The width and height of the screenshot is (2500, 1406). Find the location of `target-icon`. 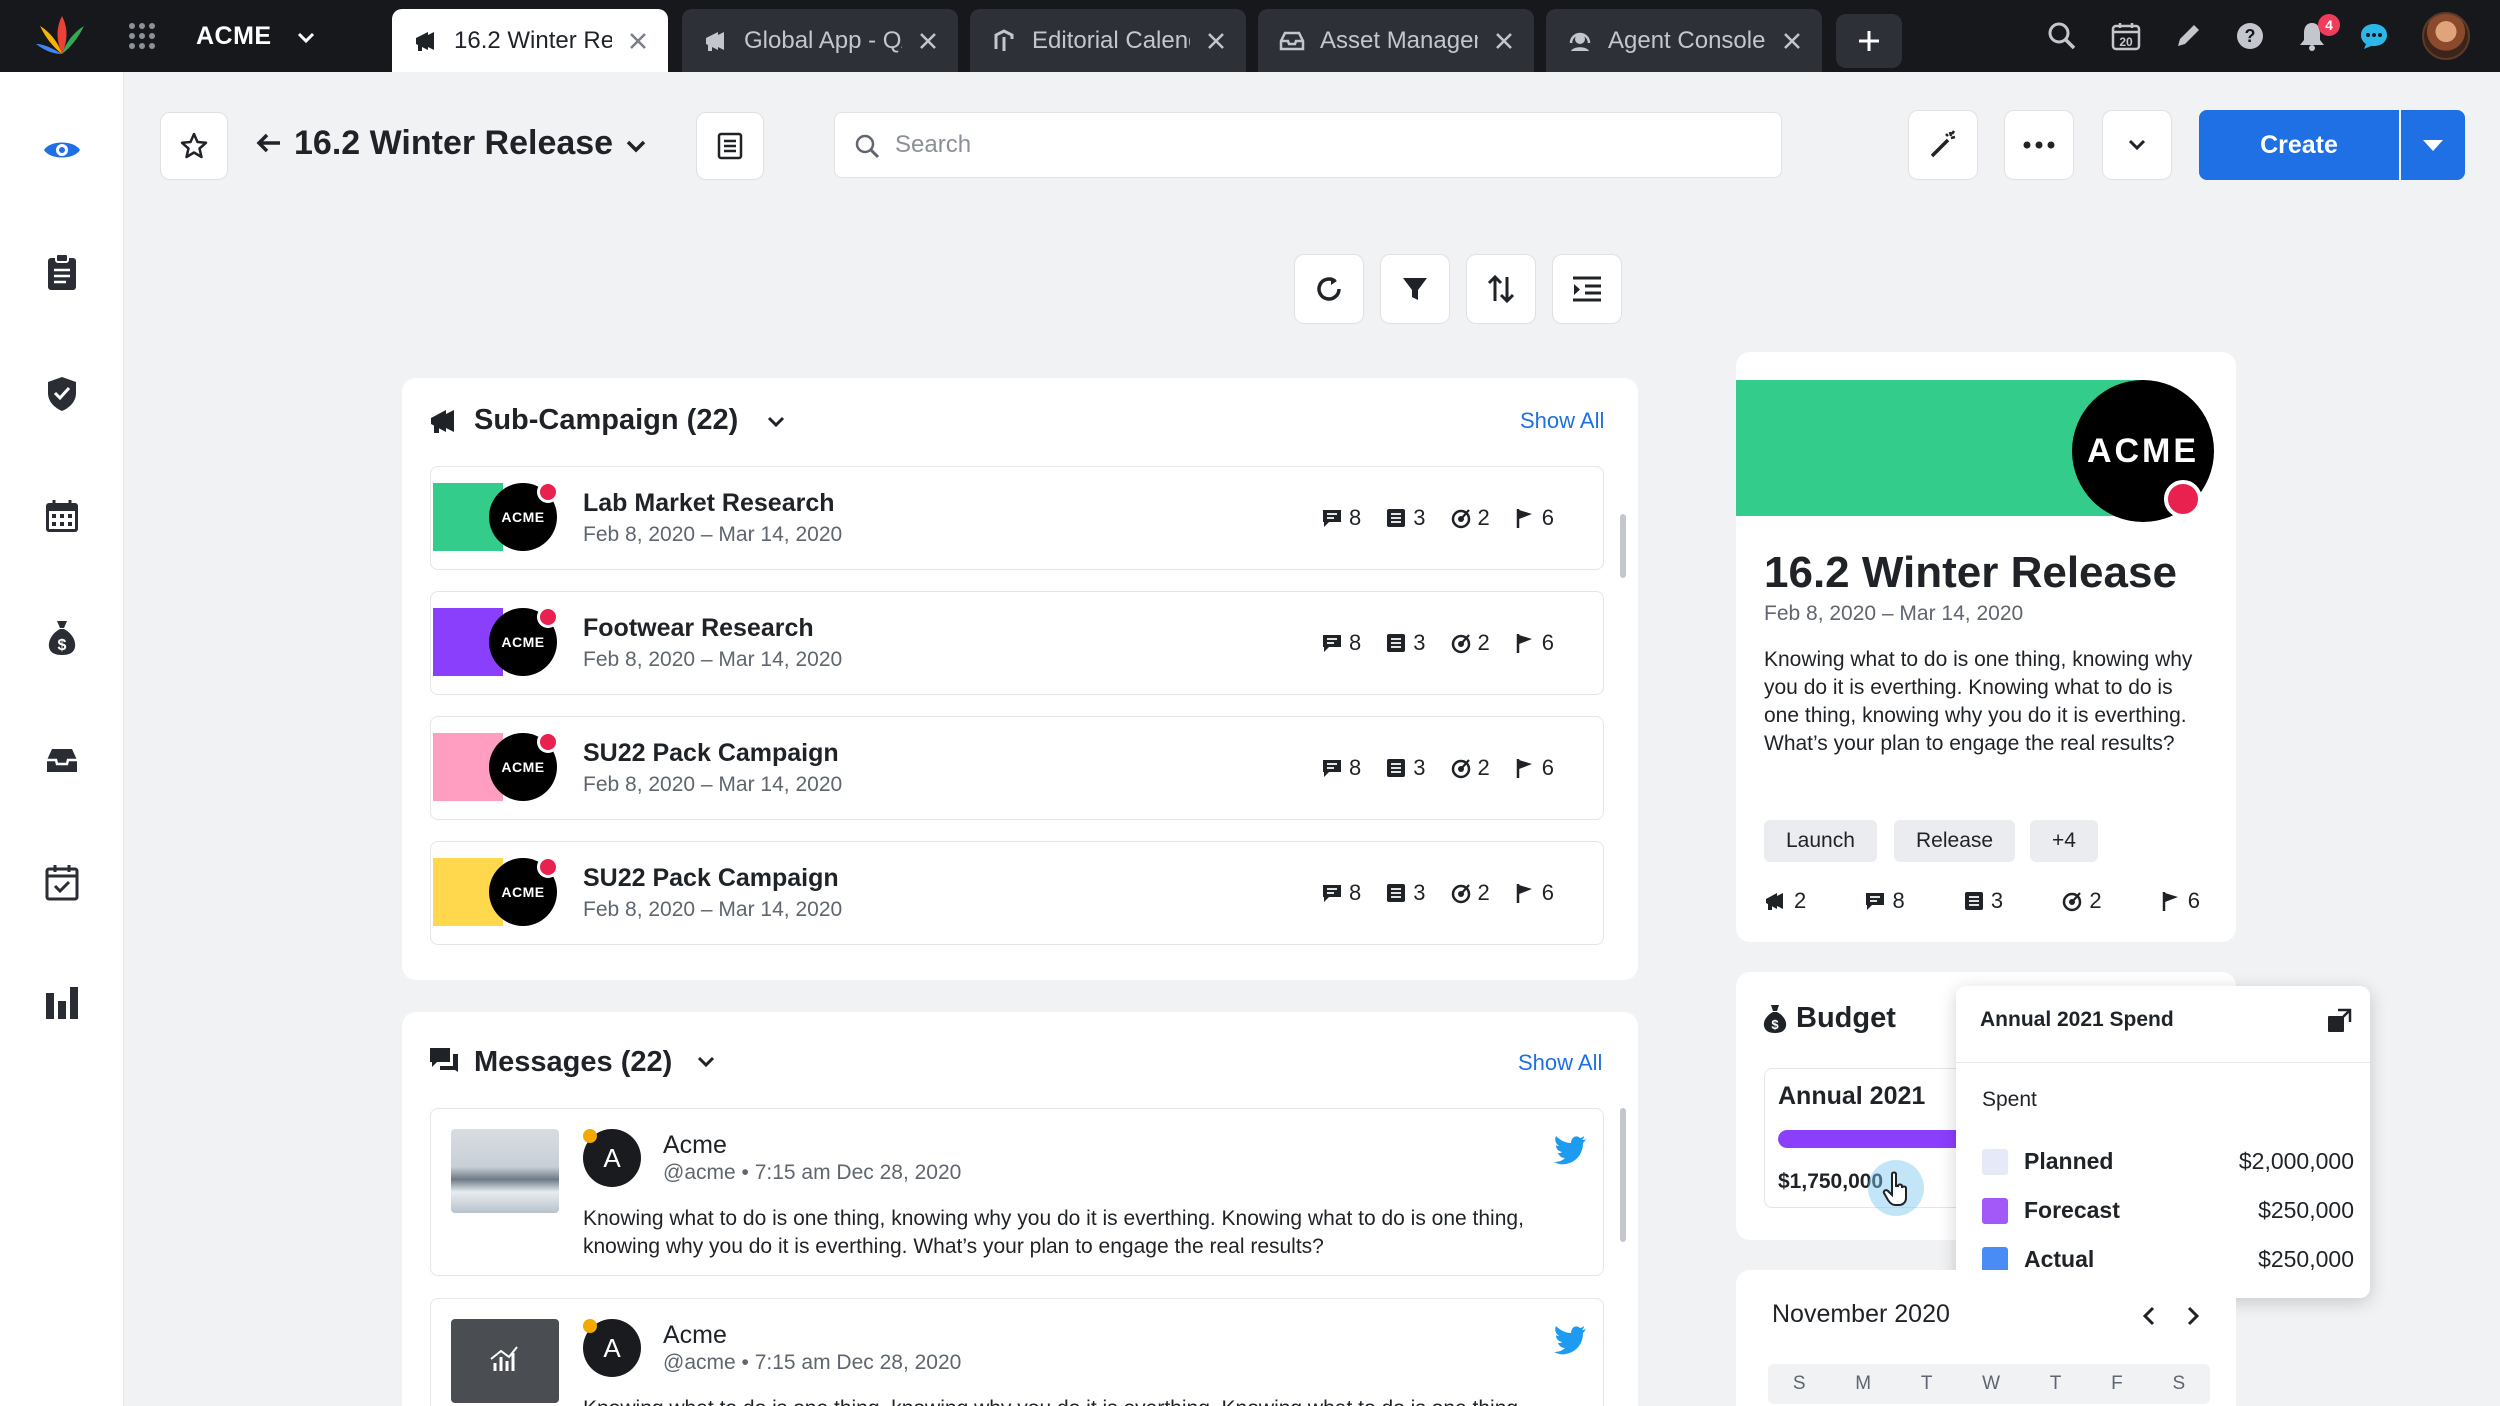

target-icon is located at coordinates (1460, 894).